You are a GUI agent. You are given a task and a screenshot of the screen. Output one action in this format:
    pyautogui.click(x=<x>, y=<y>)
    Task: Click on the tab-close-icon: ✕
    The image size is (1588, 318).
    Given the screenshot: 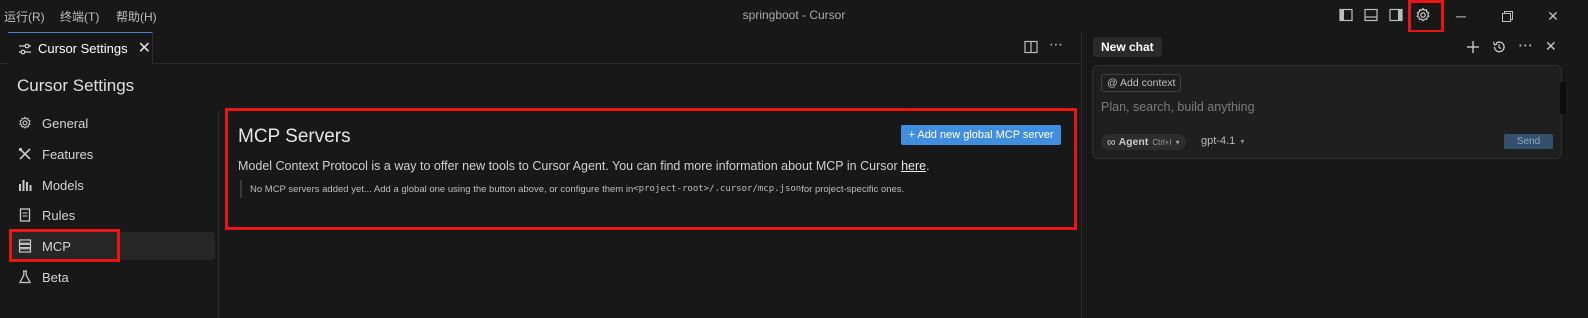 What is the action you would take?
    pyautogui.click(x=144, y=48)
    